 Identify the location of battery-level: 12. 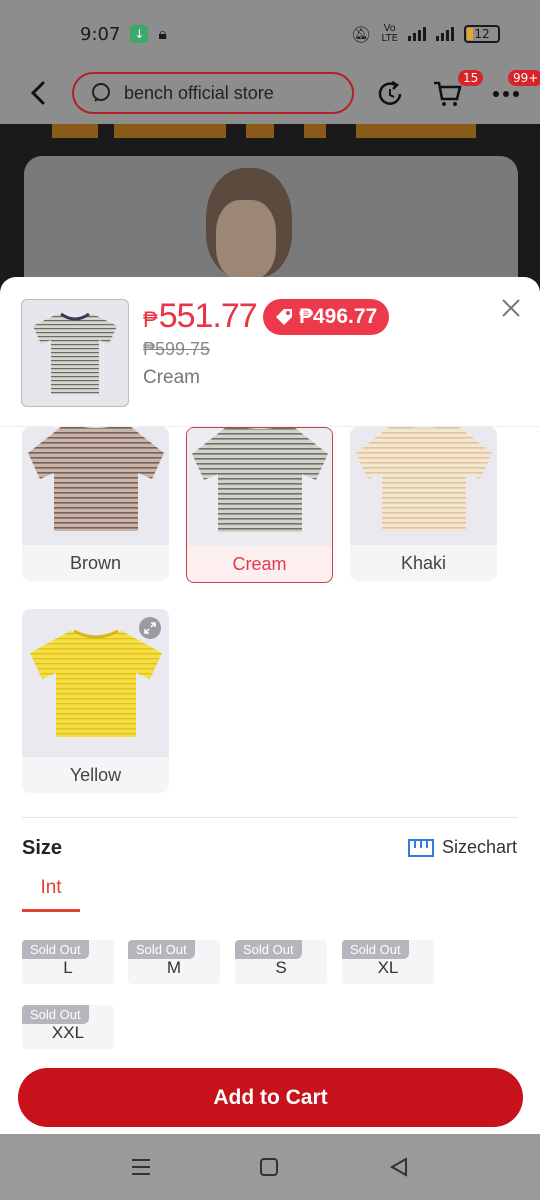
(482, 34).